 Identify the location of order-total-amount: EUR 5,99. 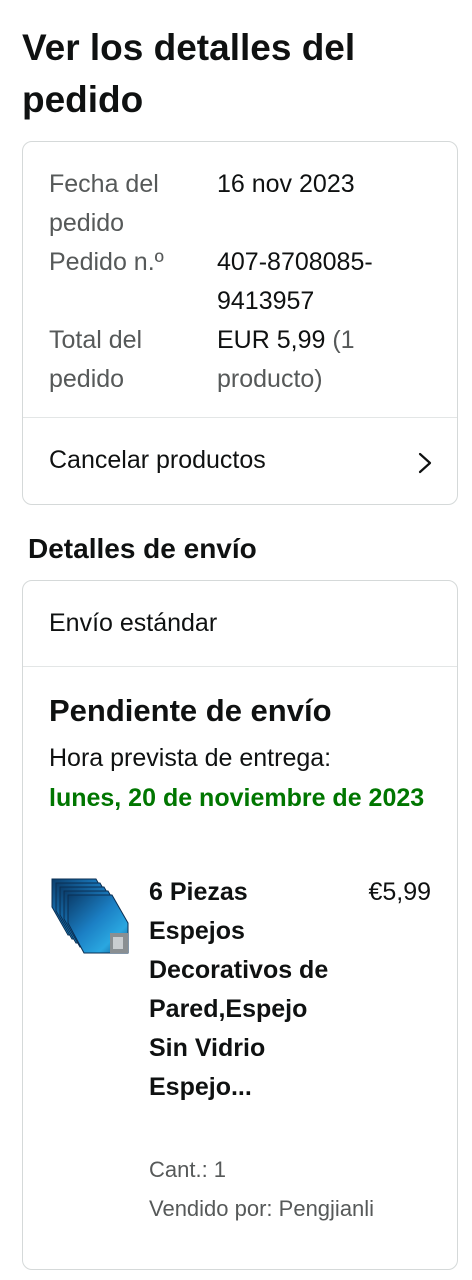
(271, 340).